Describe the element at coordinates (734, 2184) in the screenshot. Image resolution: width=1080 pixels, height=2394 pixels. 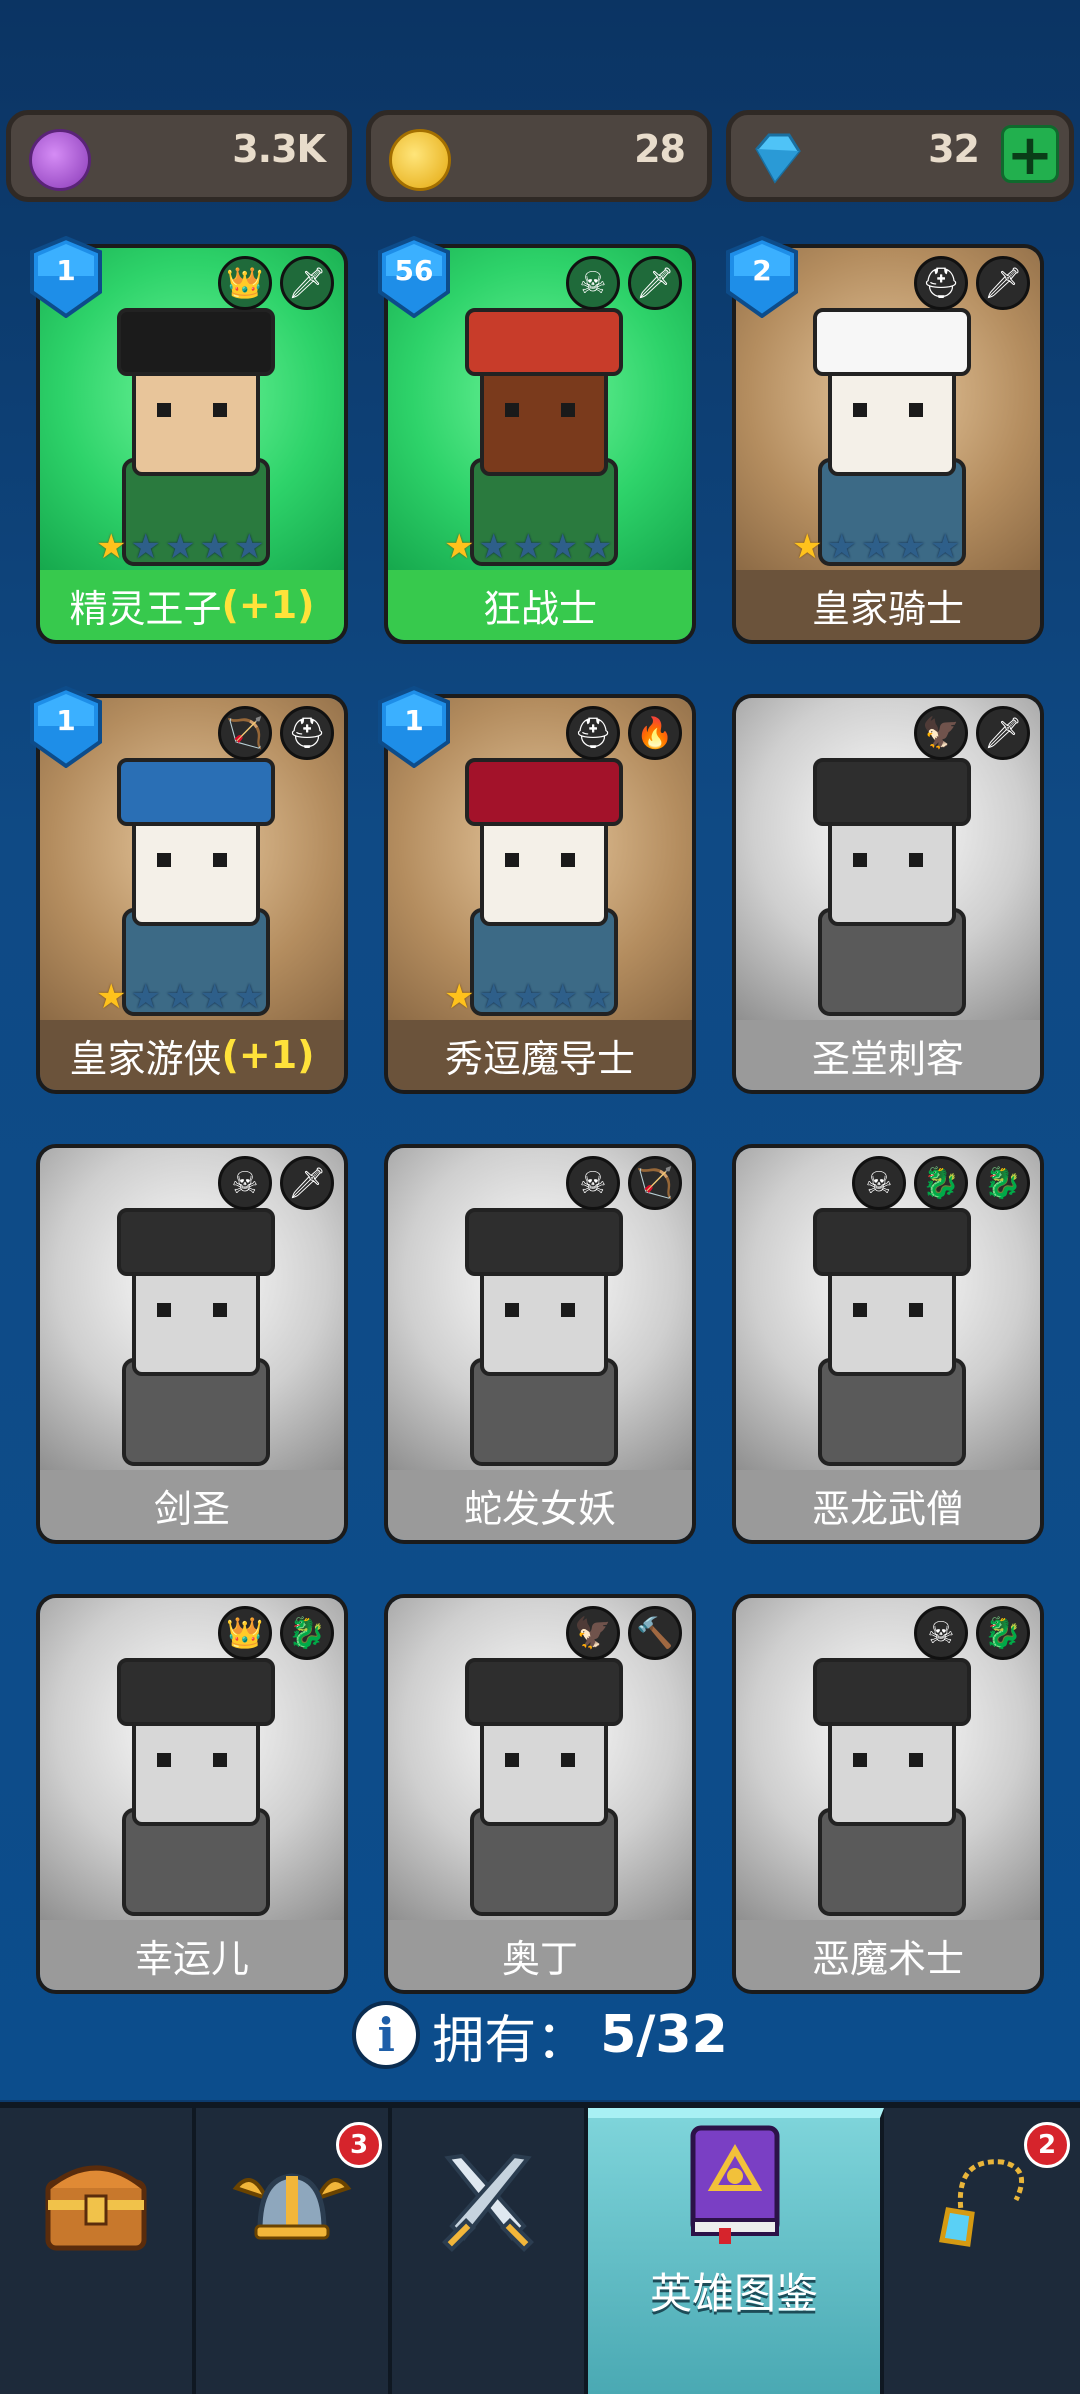
I see `book-icon` at that location.